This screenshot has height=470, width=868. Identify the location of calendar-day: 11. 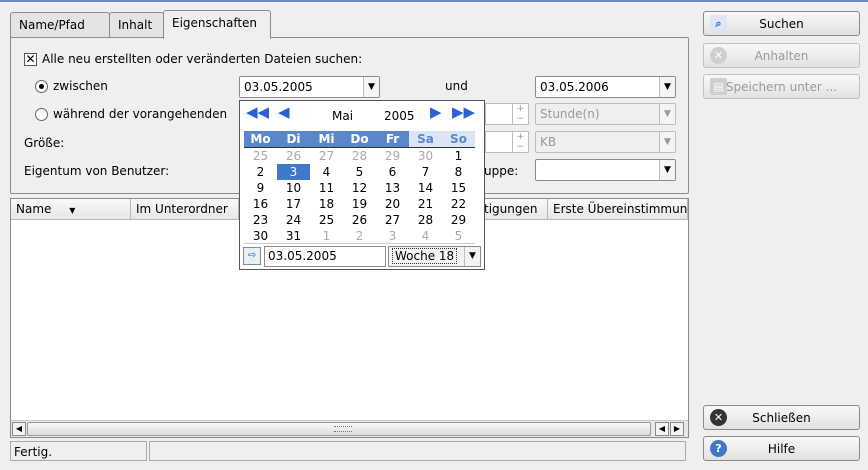
(326, 188).